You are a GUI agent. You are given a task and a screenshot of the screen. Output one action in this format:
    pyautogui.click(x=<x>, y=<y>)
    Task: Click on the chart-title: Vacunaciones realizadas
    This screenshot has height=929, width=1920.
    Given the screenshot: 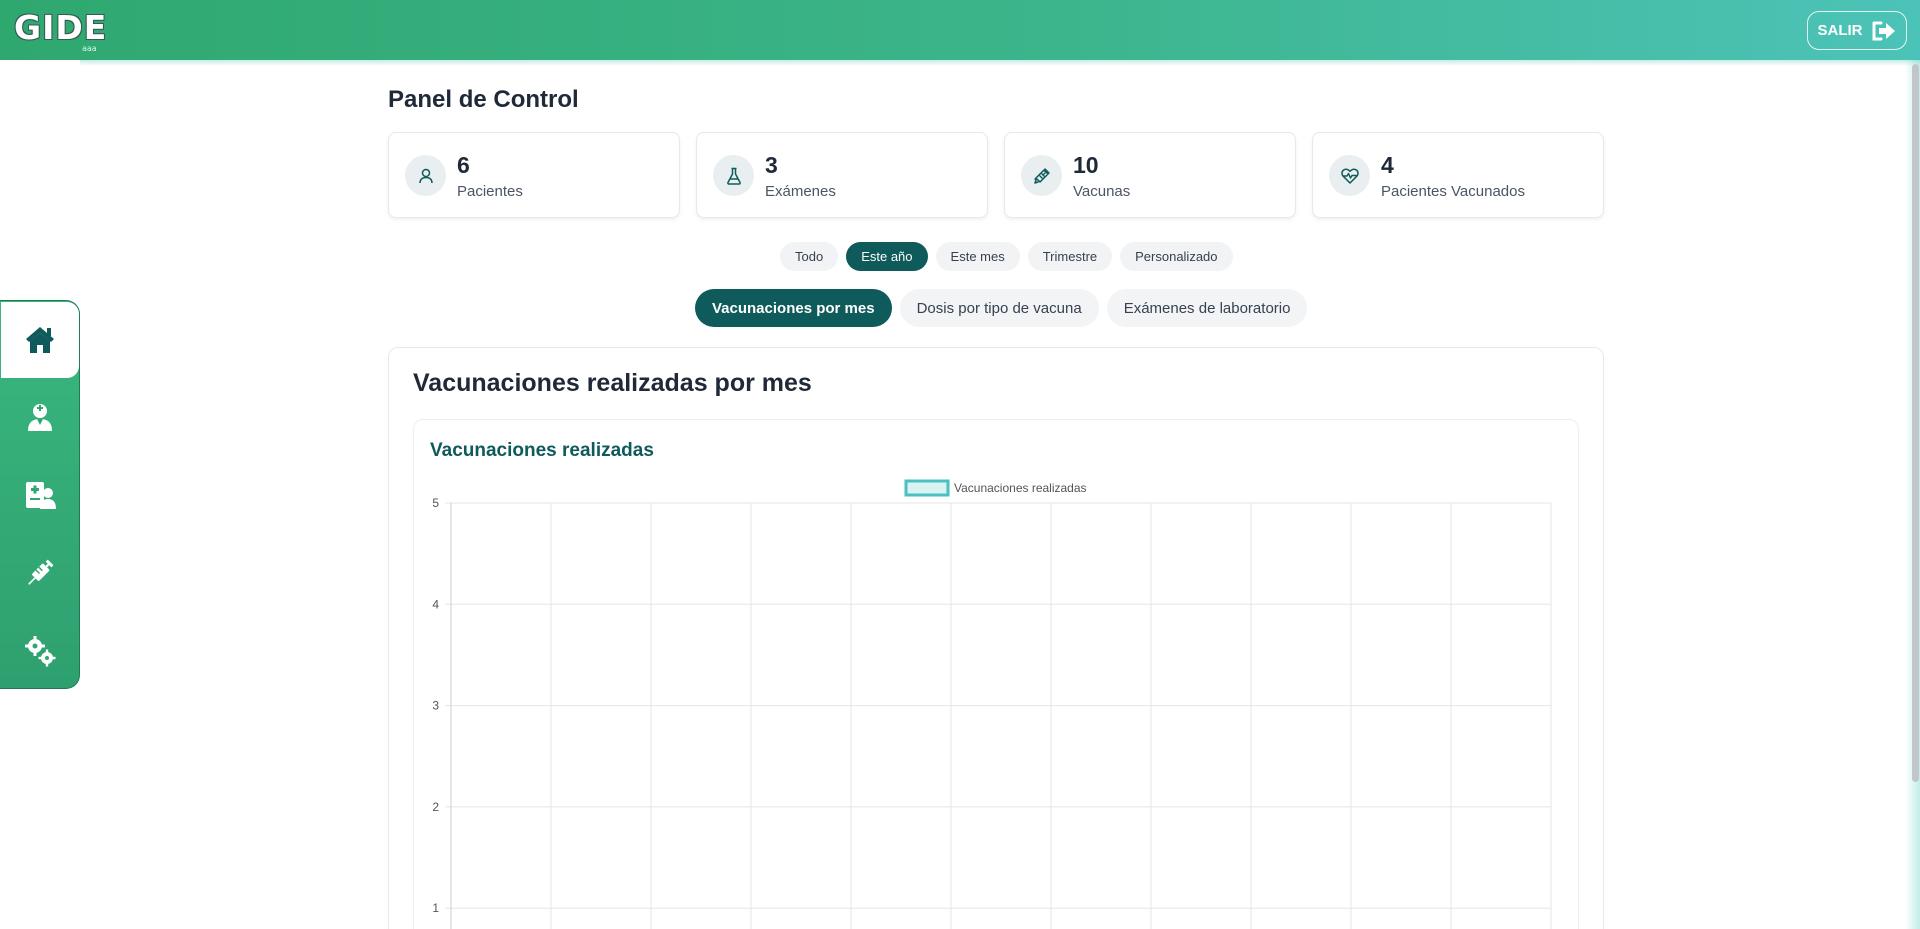 What is the action you would take?
    pyautogui.click(x=542, y=450)
    